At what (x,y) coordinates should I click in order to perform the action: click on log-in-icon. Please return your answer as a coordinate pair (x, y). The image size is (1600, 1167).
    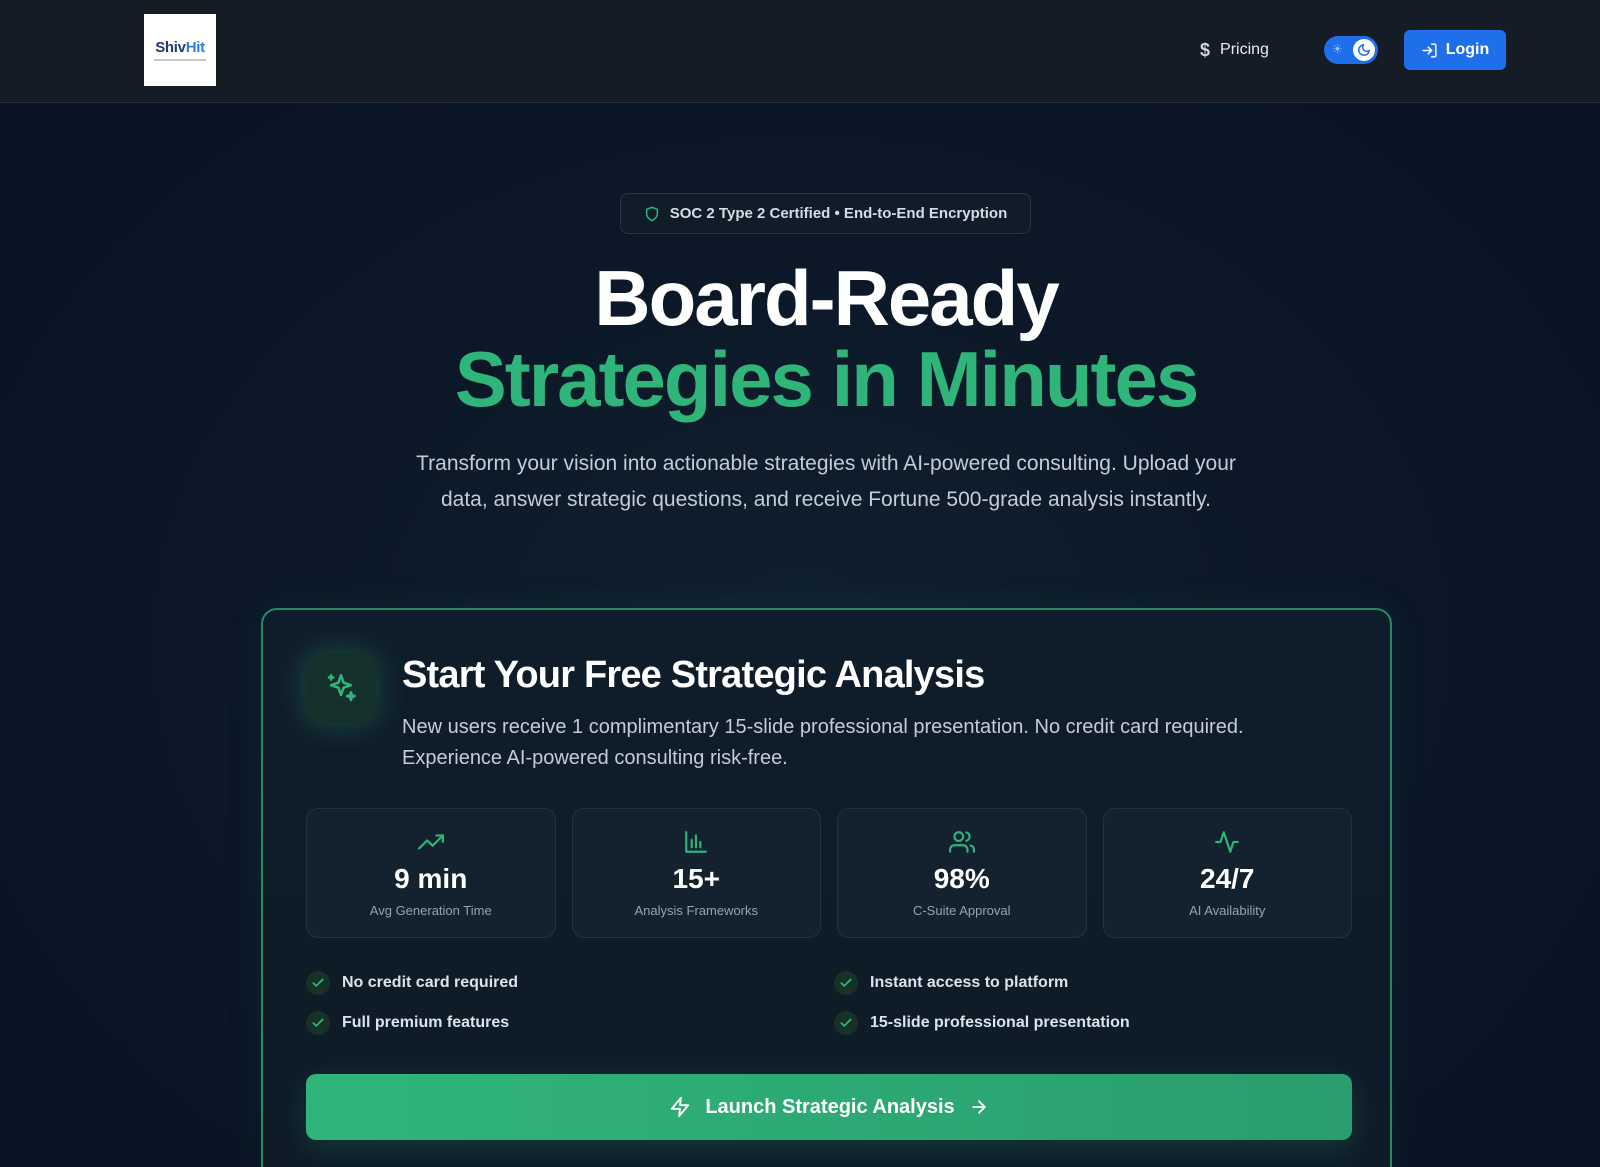
    Looking at the image, I should click on (1429, 50).